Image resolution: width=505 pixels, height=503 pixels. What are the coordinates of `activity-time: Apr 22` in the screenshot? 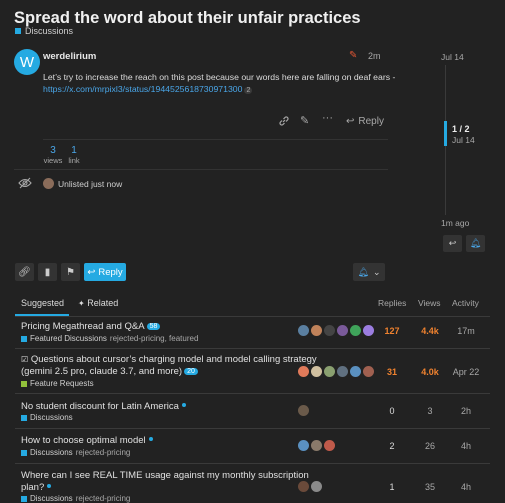 It's located at (466, 372).